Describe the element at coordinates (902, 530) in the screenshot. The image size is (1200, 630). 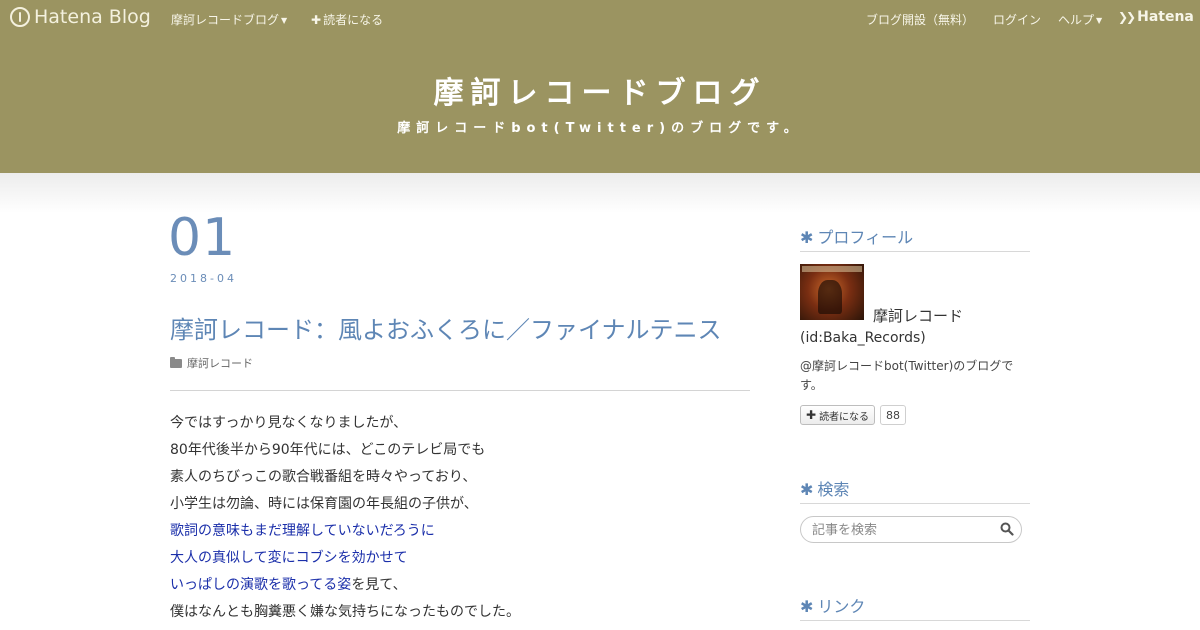
I see `search-input` at that location.